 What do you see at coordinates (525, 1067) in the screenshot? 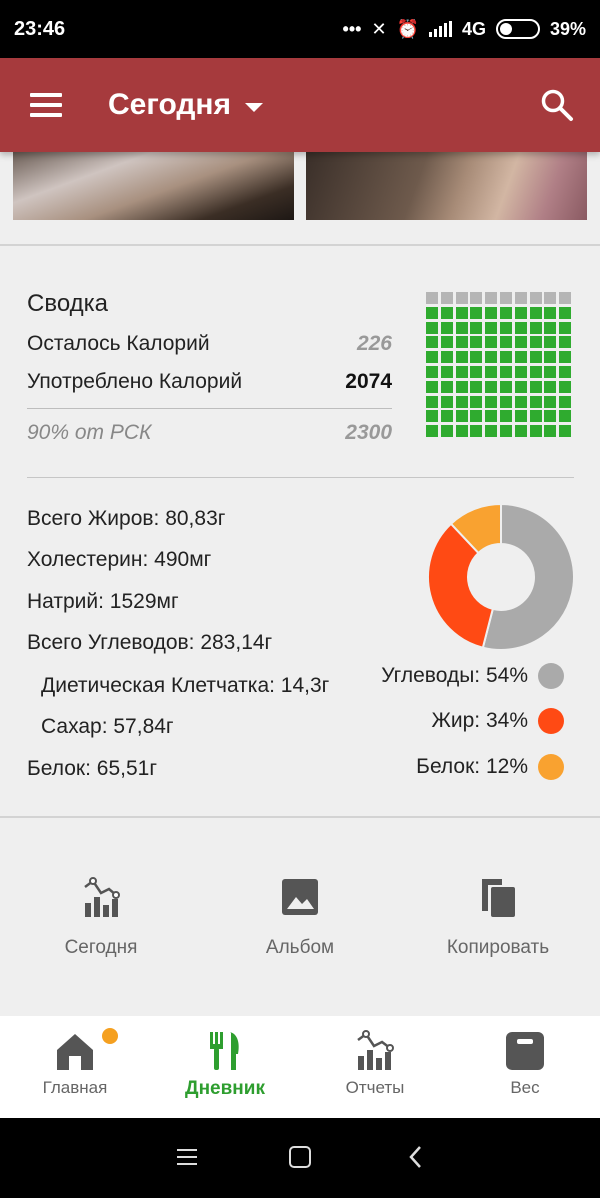
I see `nav-weight: Вес` at bounding box center [525, 1067].